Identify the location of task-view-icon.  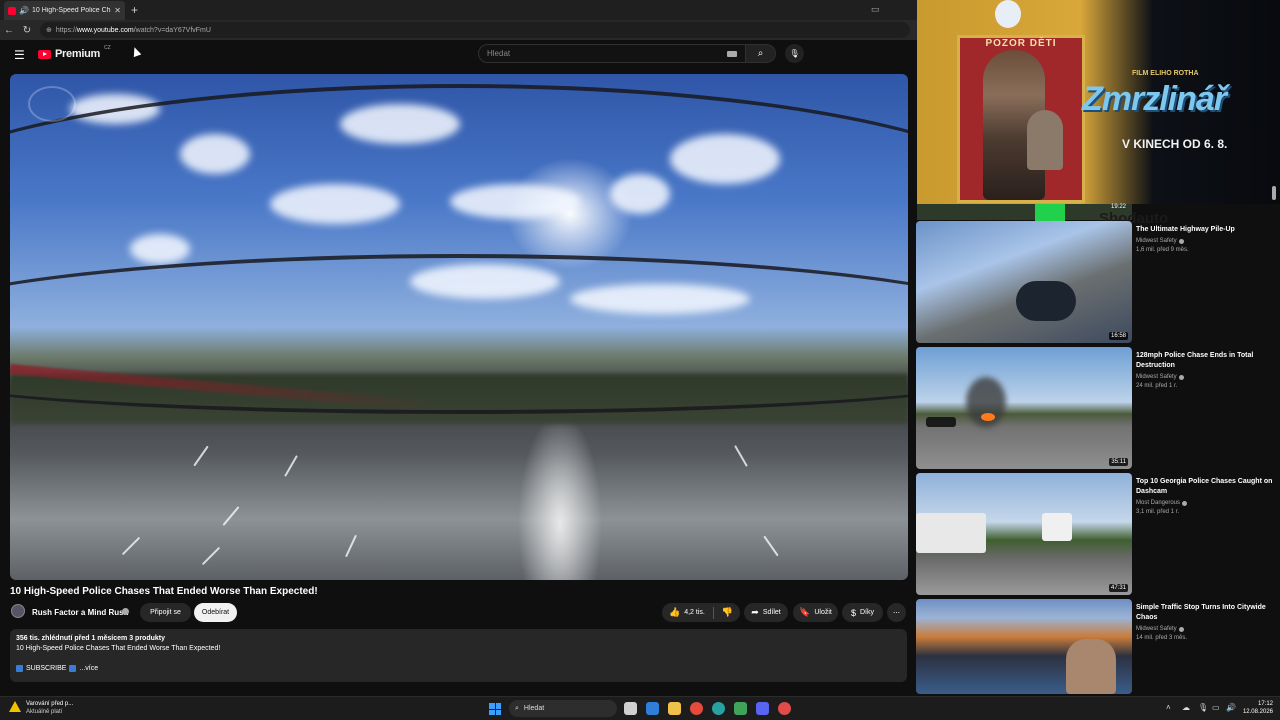
(630, 708).